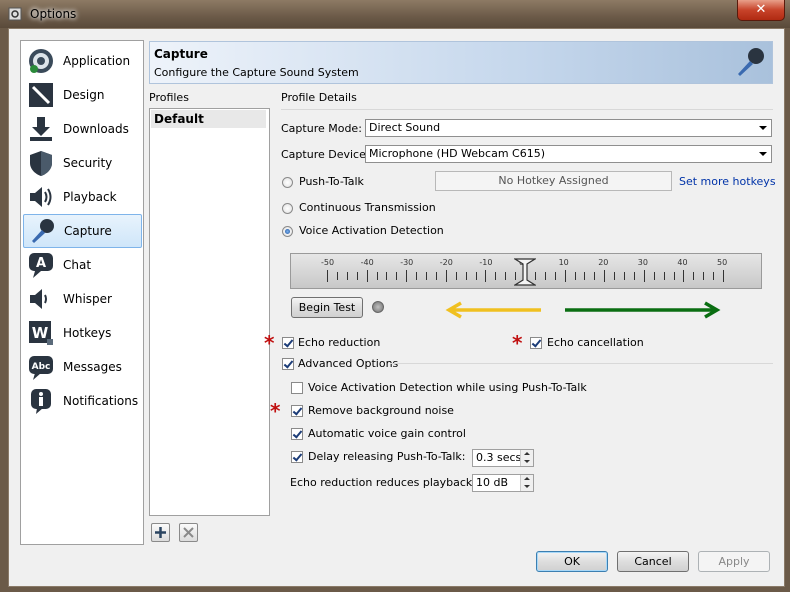 This screenshot has width=790, height=592. I want to click on slider-thumb, so click(525, 272).